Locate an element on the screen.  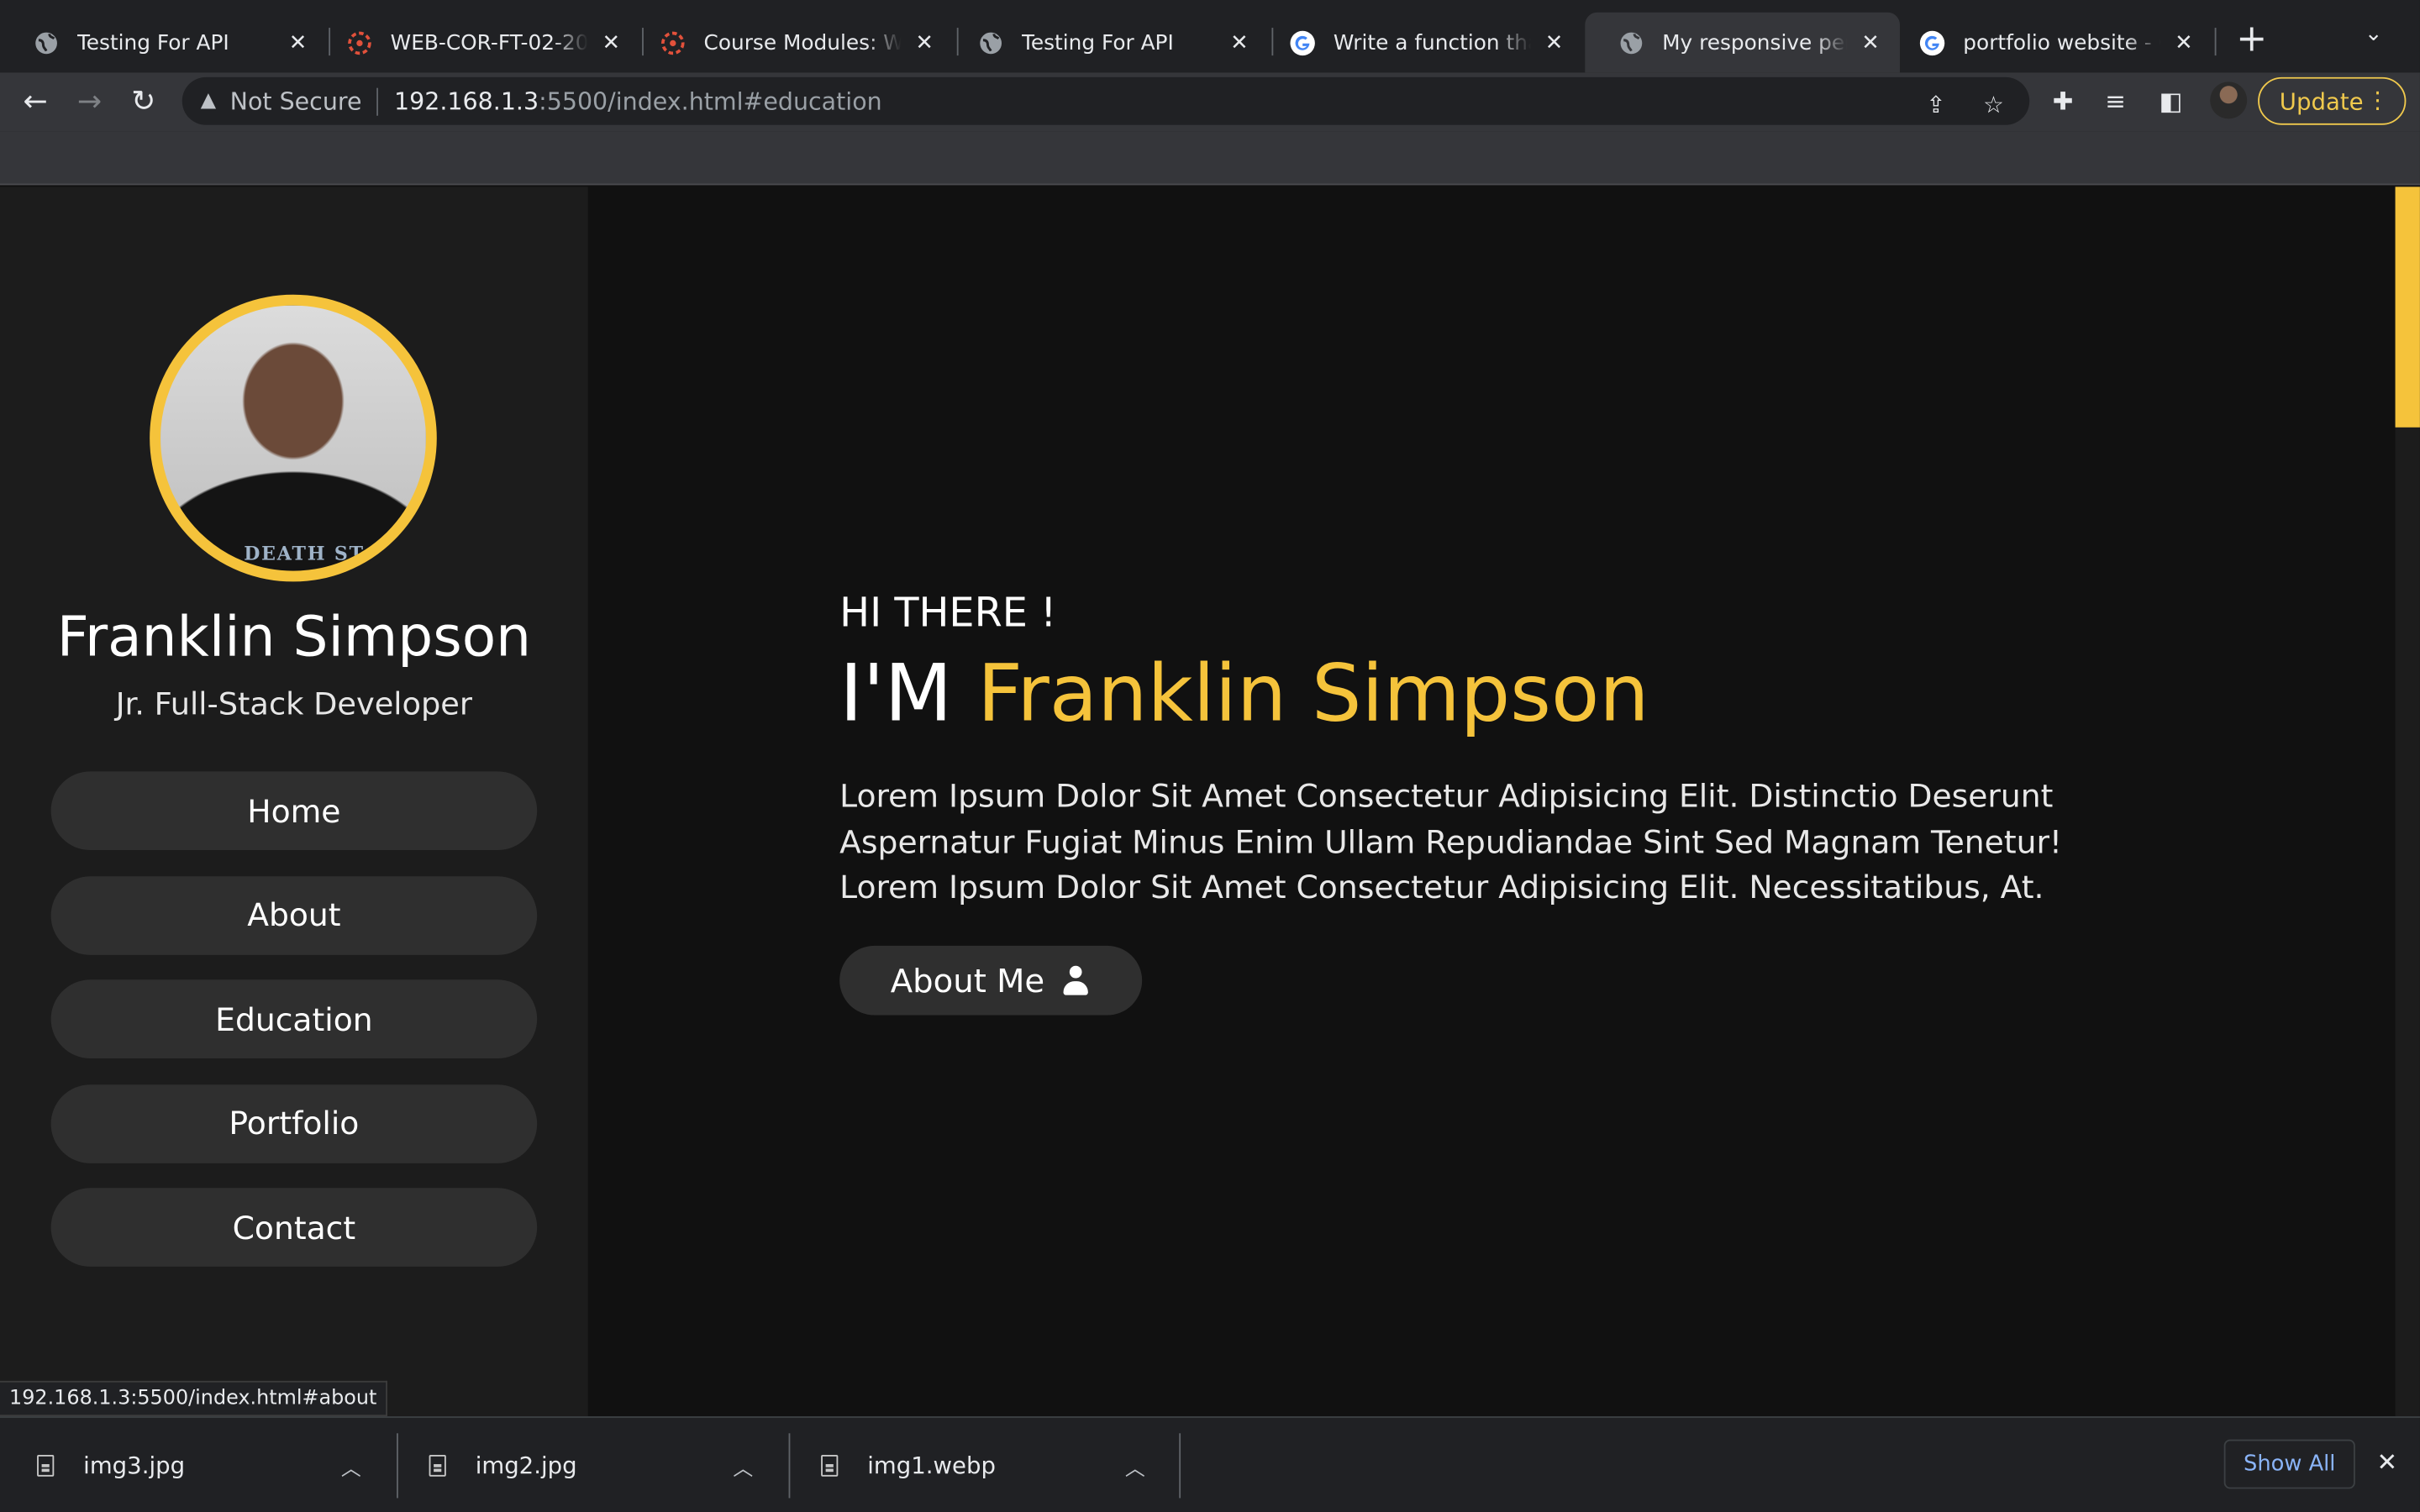
download-item: img1.webp ︿ is located at coordinates (980, 1465).